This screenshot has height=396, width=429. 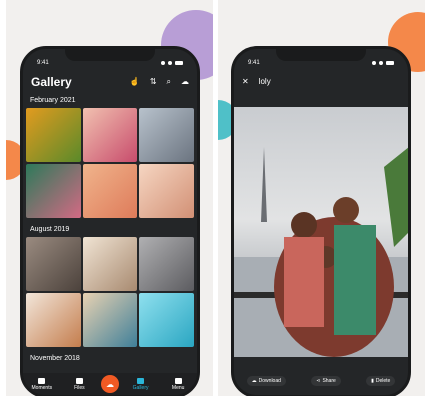 I want to click on viewer-actions: ☁ Download ⋖ Share ▮ Delete, so click(x=321, y=381).